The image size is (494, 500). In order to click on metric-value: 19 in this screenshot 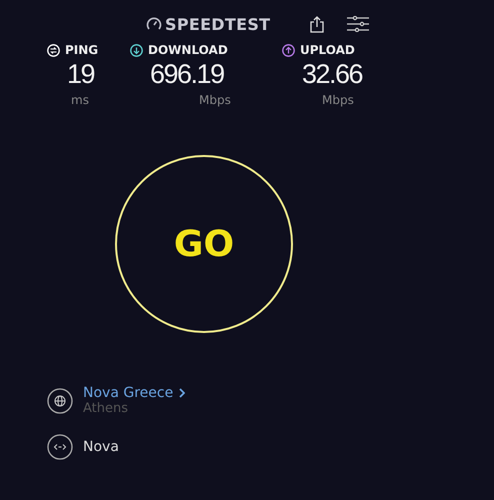, I will do `click(80, 74)`.